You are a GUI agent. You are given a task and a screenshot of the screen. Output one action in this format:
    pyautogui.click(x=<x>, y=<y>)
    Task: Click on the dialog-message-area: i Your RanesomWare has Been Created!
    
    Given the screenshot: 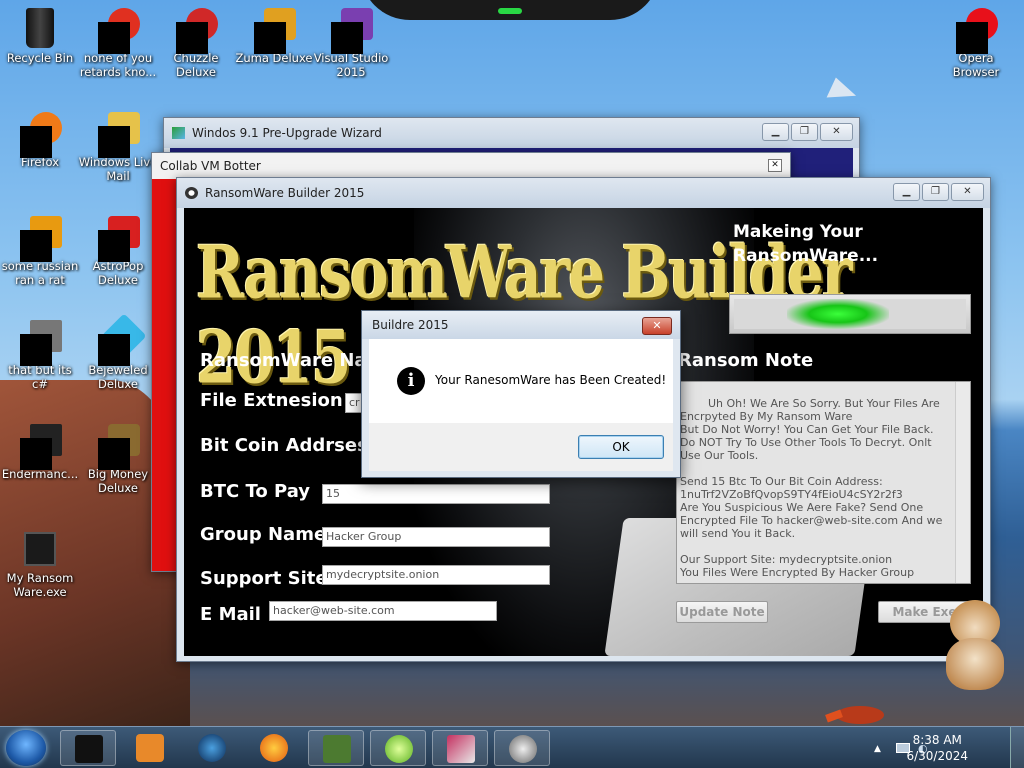 What is the action you would take?
    pyautogui.click(x=521, y=381)
    